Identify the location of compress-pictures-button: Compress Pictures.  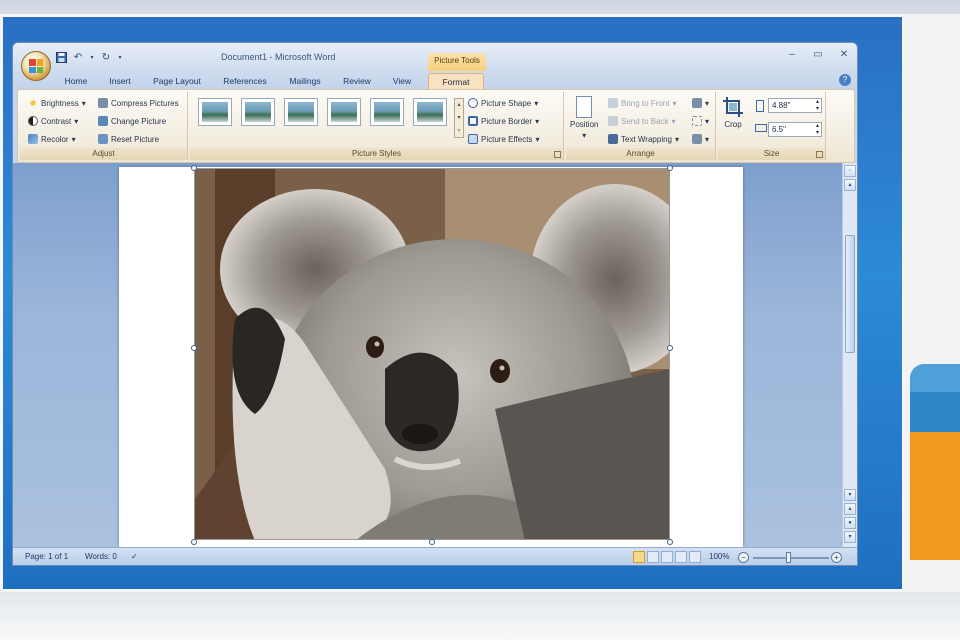
(138, 103).